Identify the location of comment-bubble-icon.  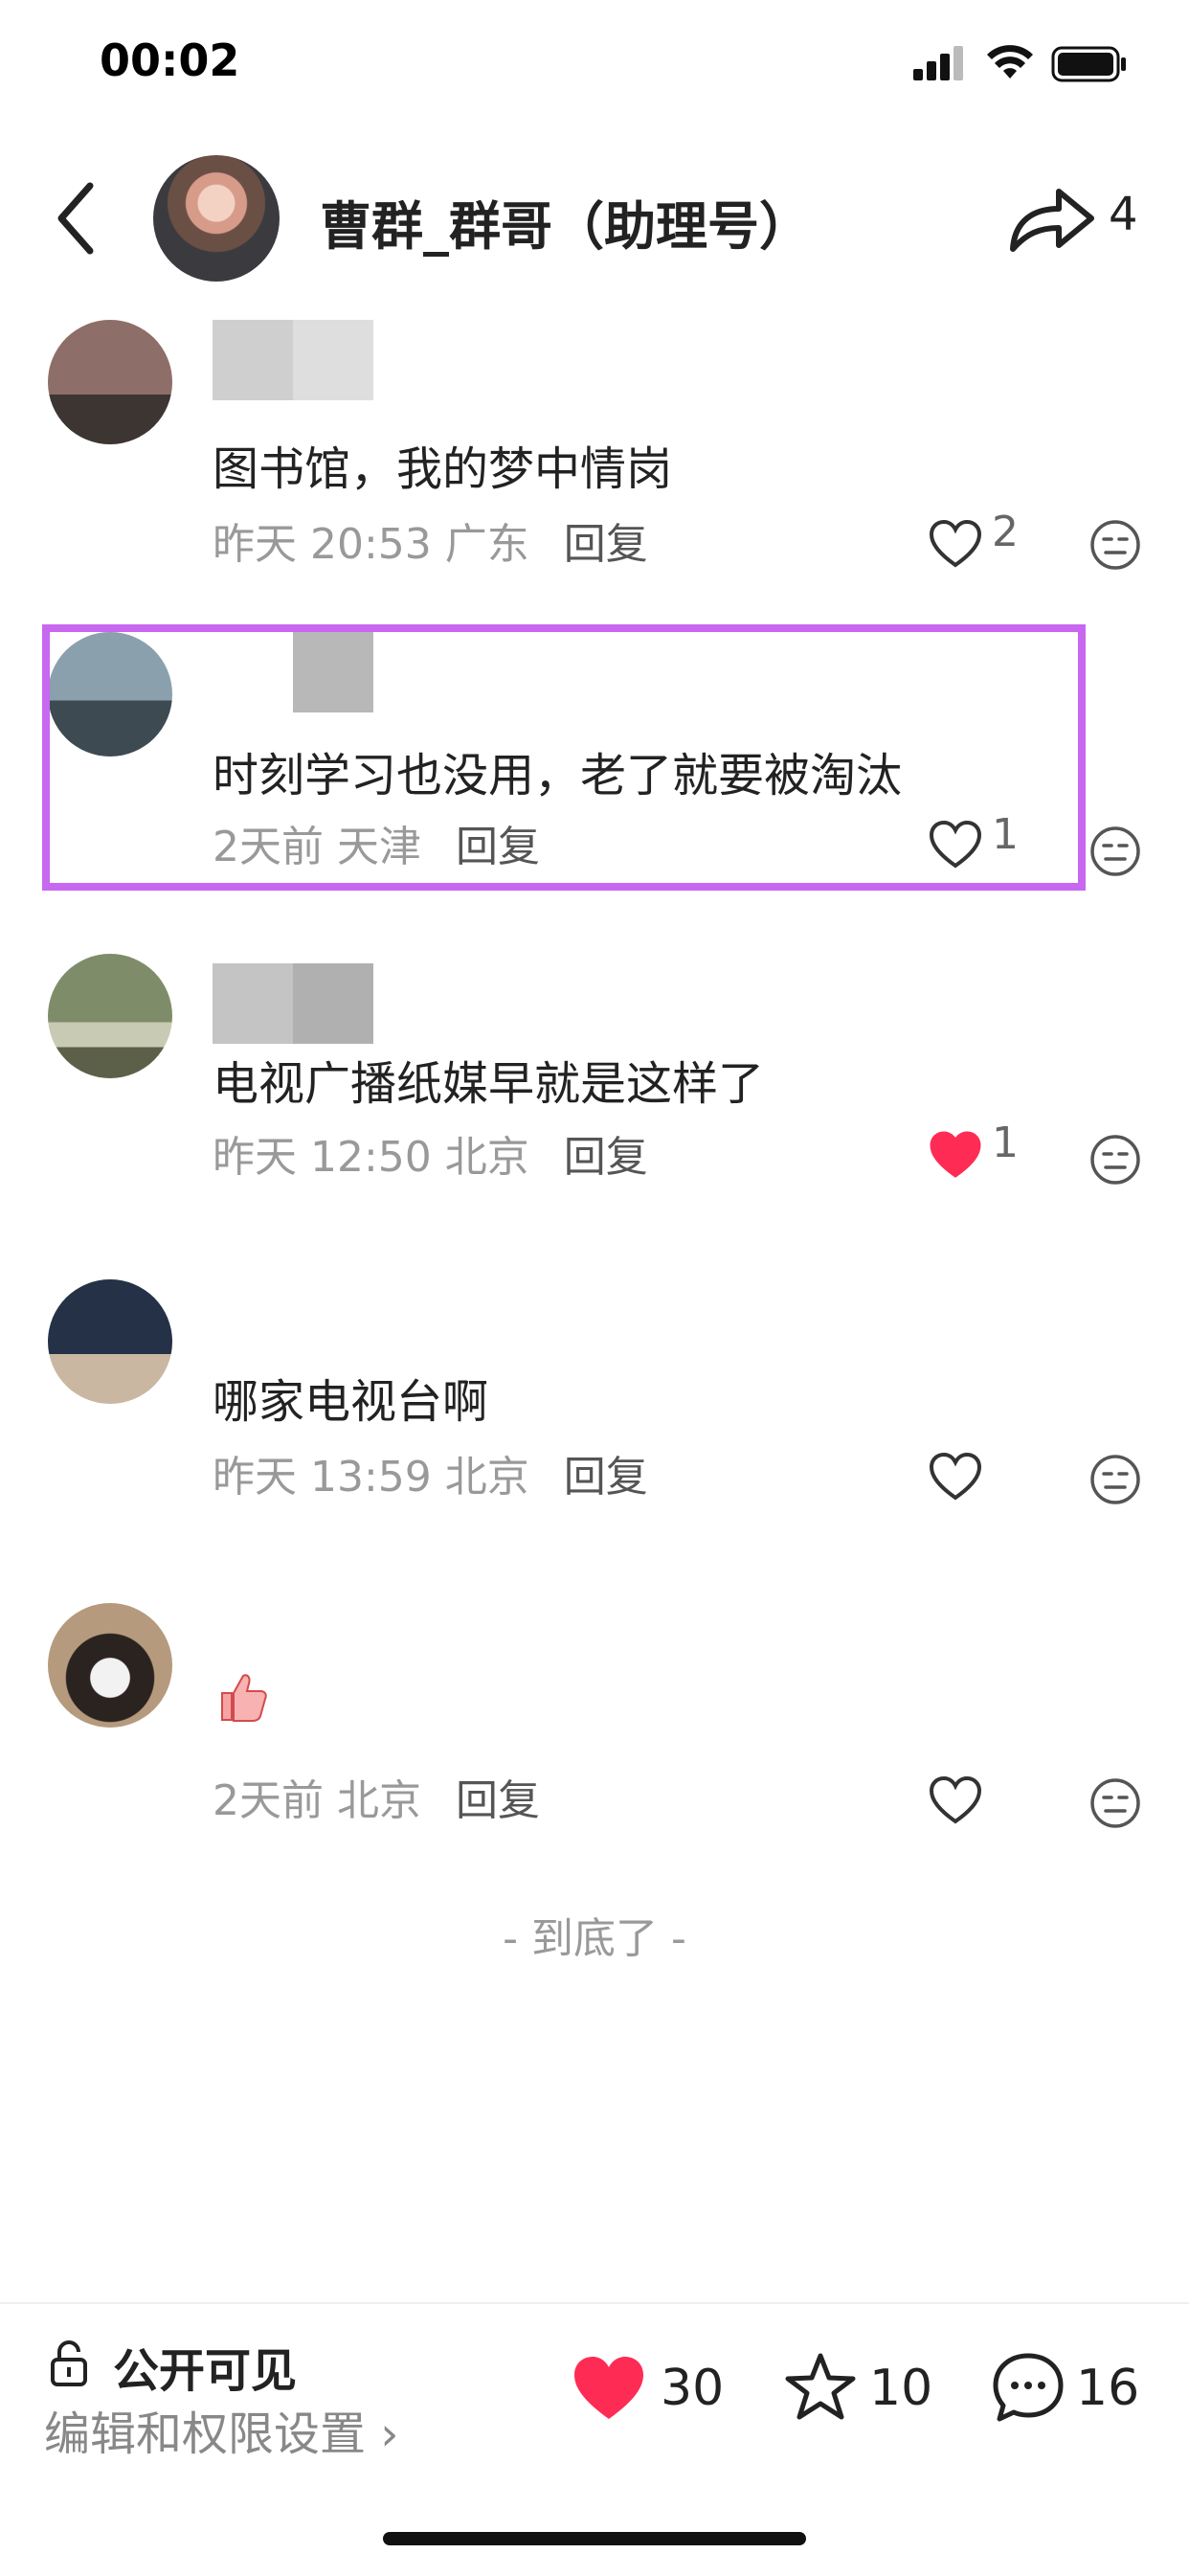
(1028, 2388).